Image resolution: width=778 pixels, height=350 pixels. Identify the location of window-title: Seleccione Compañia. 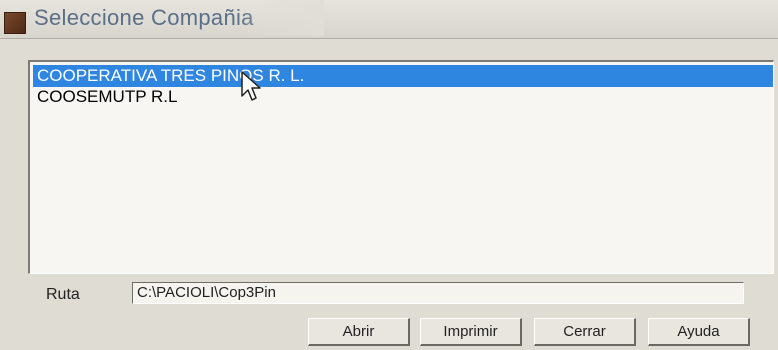
(144, 17).